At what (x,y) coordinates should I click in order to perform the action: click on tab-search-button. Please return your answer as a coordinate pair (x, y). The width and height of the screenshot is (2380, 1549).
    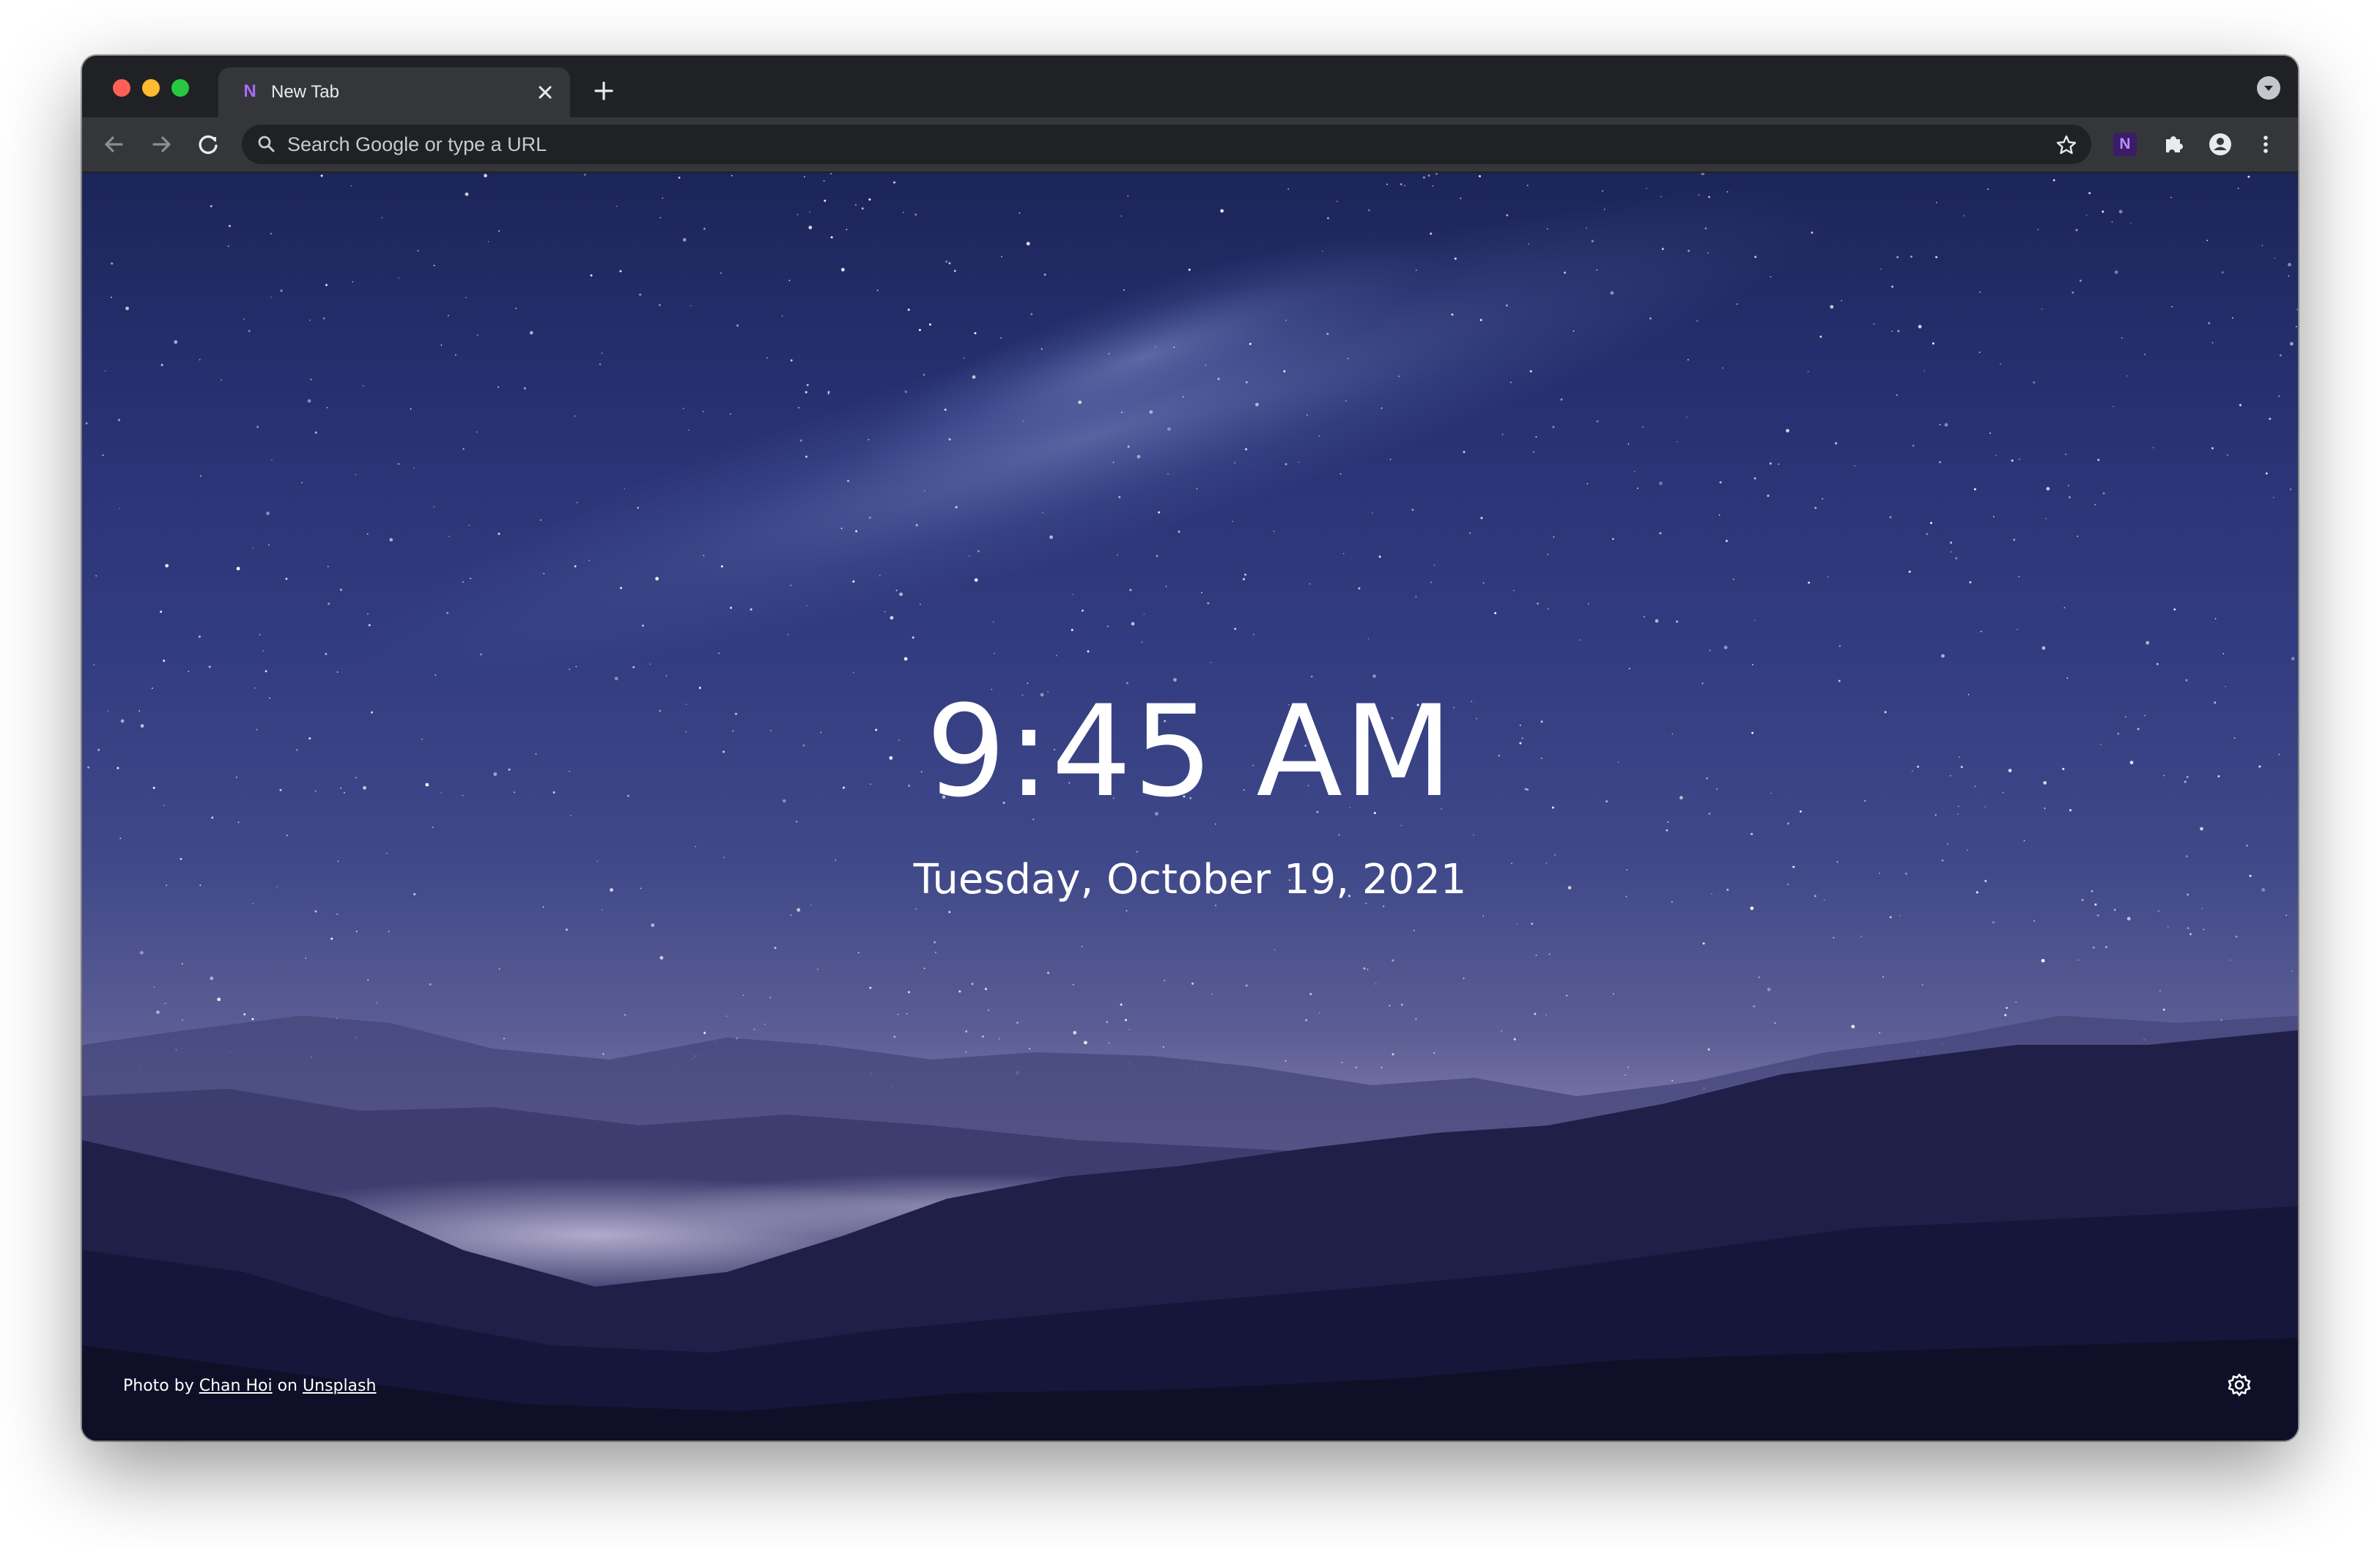
    Looking at the image, I should click on (2268, 88).